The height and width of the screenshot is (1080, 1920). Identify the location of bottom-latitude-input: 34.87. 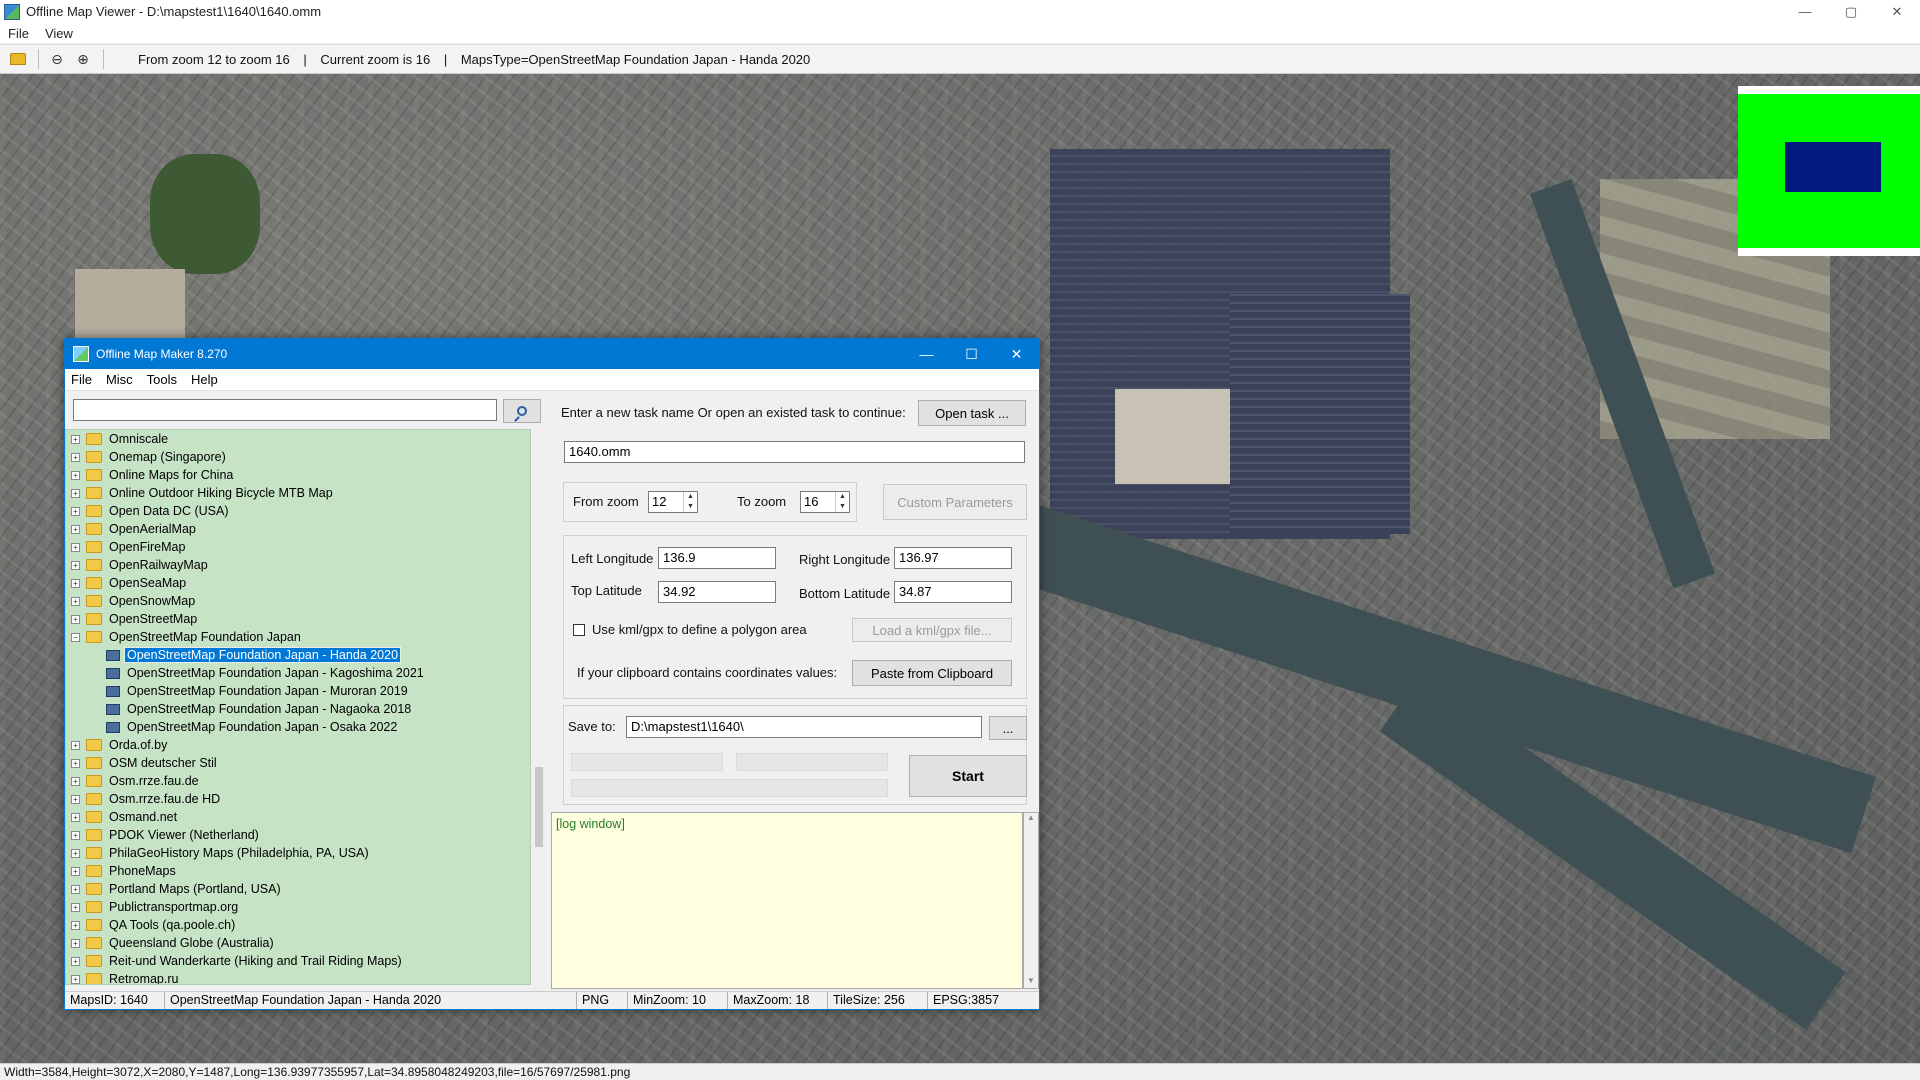
(953, 592).